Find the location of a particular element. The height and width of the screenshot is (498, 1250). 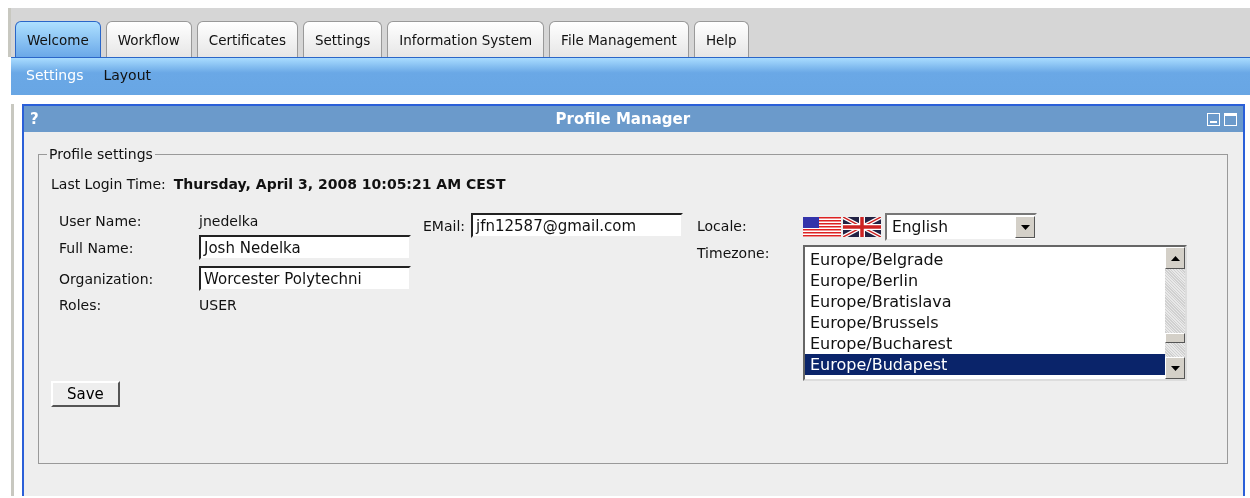

tab: File Management is located at coordinates (619, 39).